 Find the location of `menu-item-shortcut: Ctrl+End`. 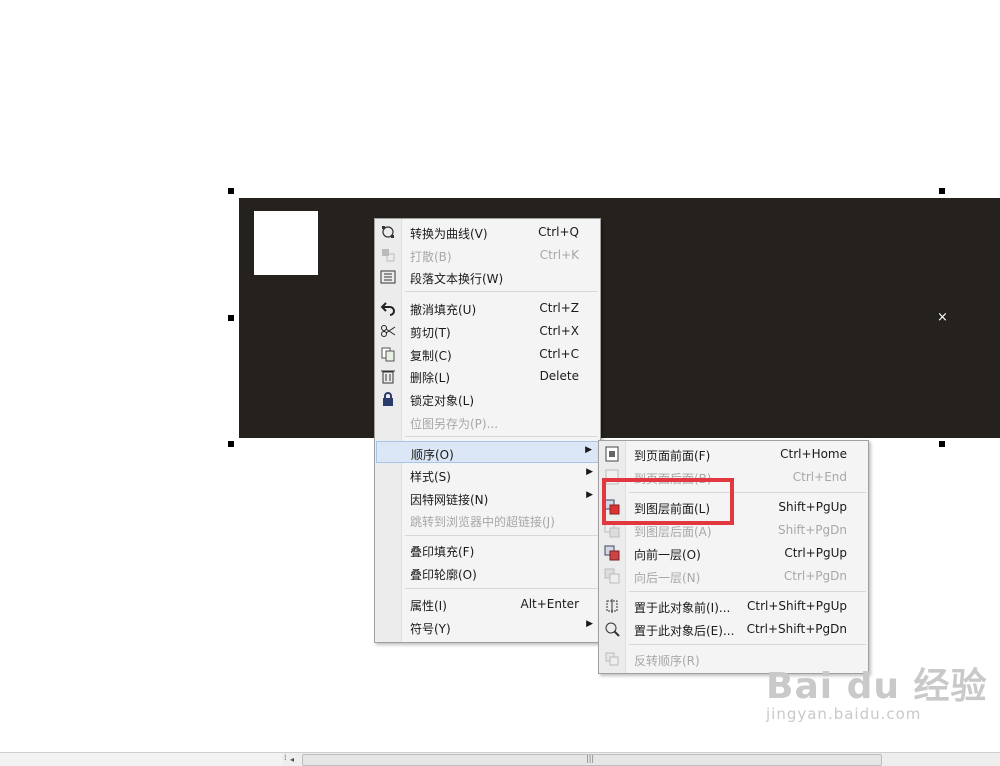

menu-item-shortcut: Ctrl+End is located at coordinates (819, 477).